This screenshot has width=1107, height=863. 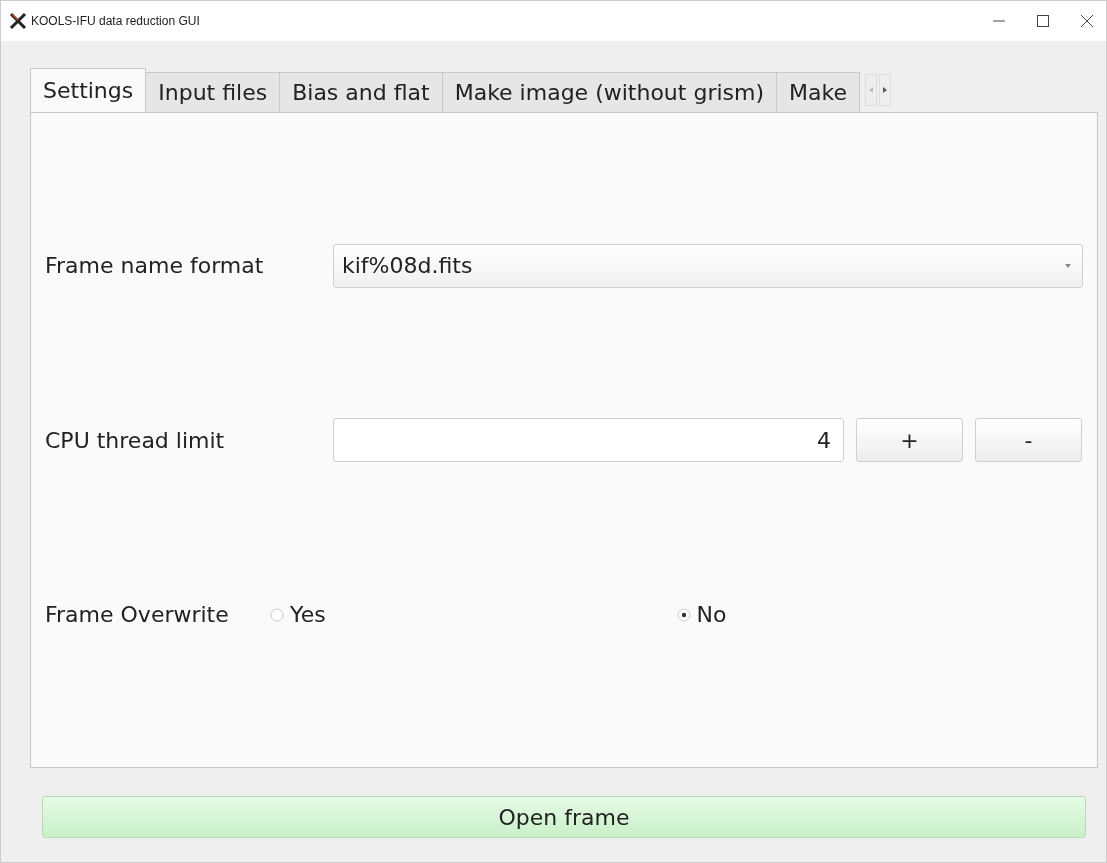 What do you see at coordinates (588, 440) in the screenshot?
I see `number-field: 4` at bounding box center [588, 440].